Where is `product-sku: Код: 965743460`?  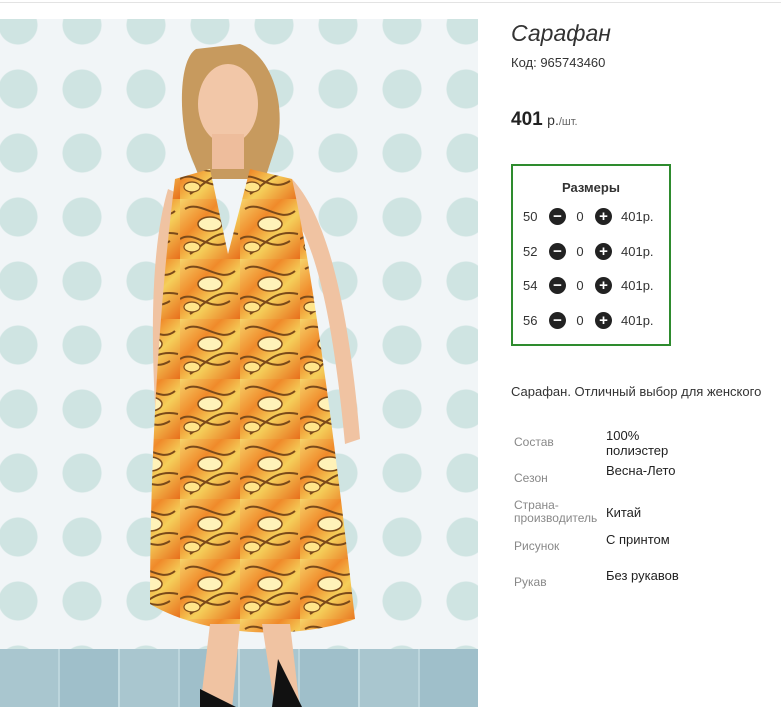
product-sku: Код: 965743460 is located at coordinates (558, 62).